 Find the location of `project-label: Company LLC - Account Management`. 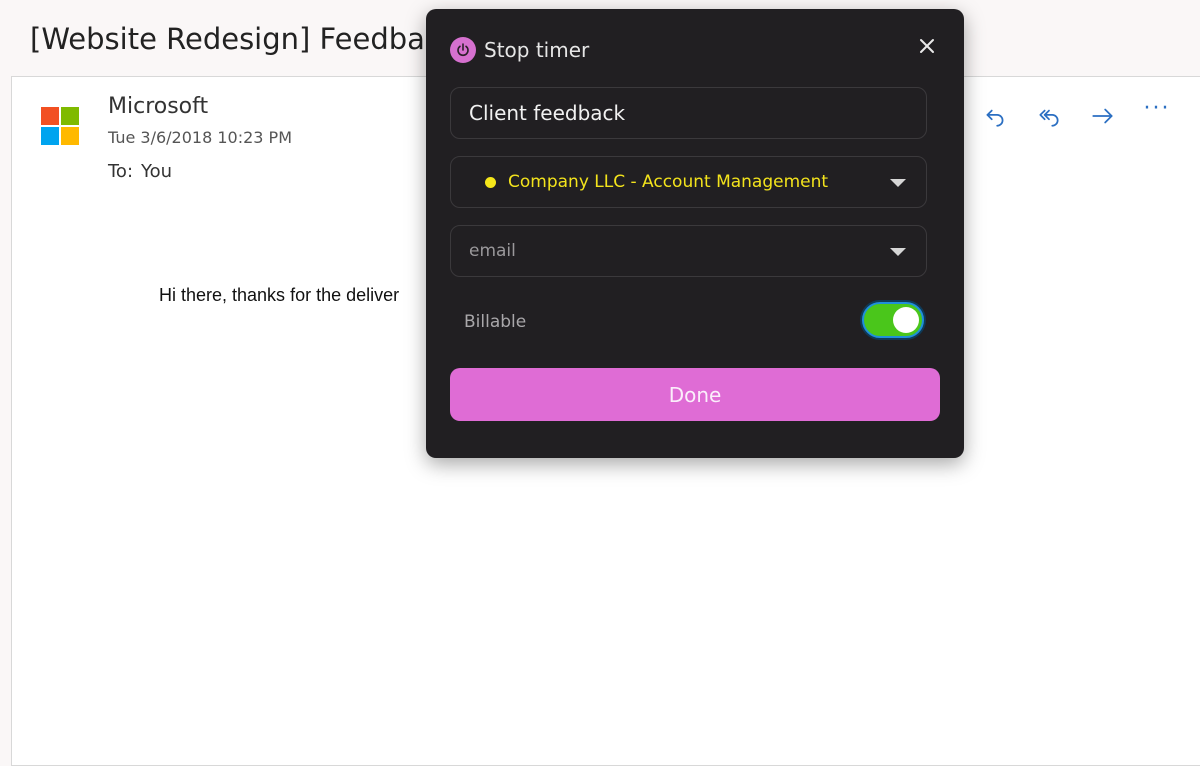

project-label: Company LLC - Account Management is located at coordinates (668, 182).